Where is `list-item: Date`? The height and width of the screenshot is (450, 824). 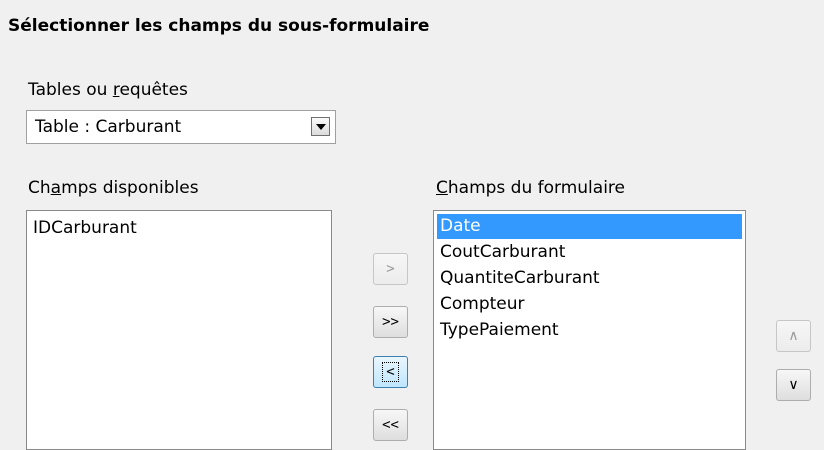
list-item: Date is located at coordinates (589, 226).